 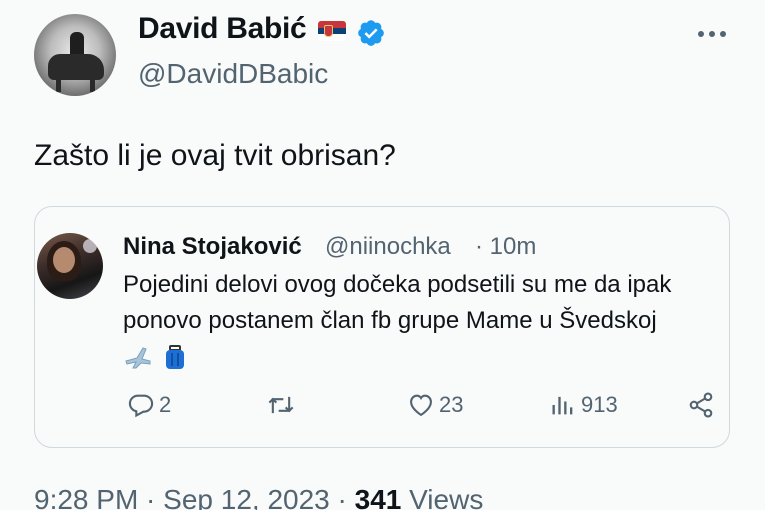 I want to click on author-name: David Babić, so click(x=222, y=29).